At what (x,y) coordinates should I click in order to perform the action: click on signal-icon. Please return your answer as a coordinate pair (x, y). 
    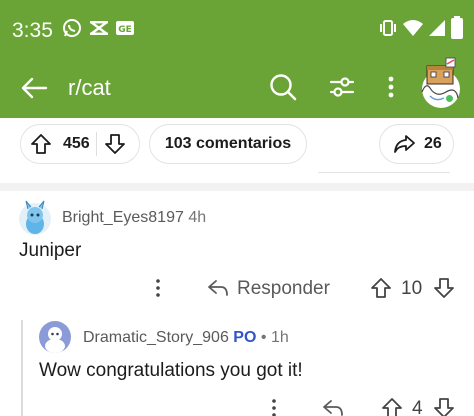
    Looking at the image, I should click on (437, 28).